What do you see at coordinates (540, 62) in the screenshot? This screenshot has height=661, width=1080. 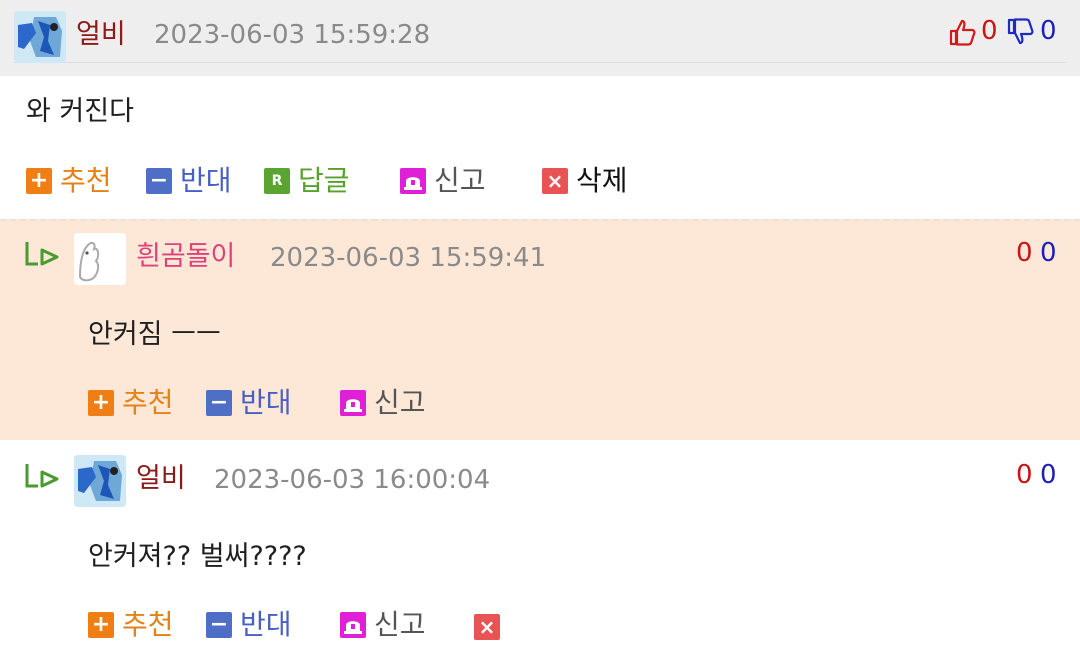 I see `divider` at bounding box center [540, 62].